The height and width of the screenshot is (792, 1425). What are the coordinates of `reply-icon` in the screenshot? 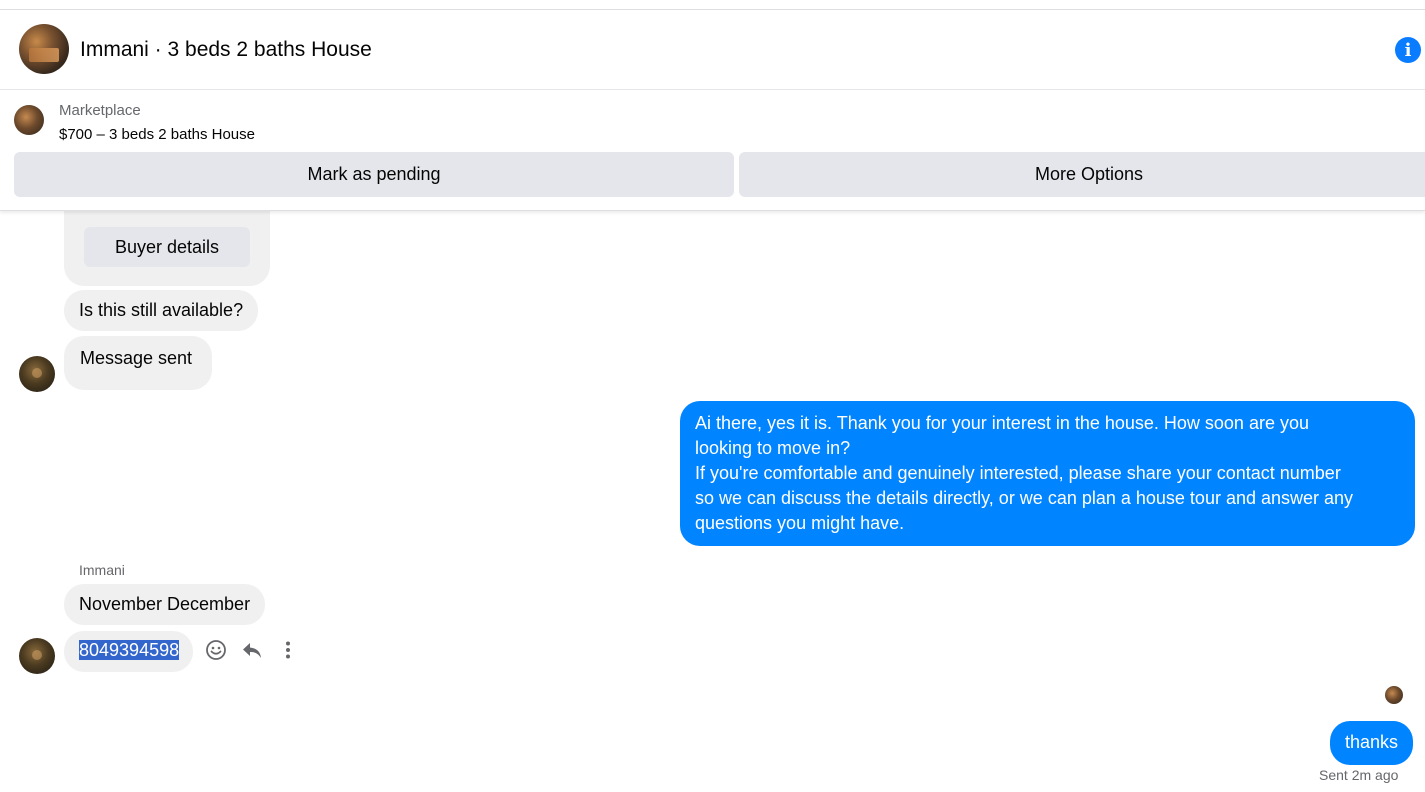 It's located at (252, 650).